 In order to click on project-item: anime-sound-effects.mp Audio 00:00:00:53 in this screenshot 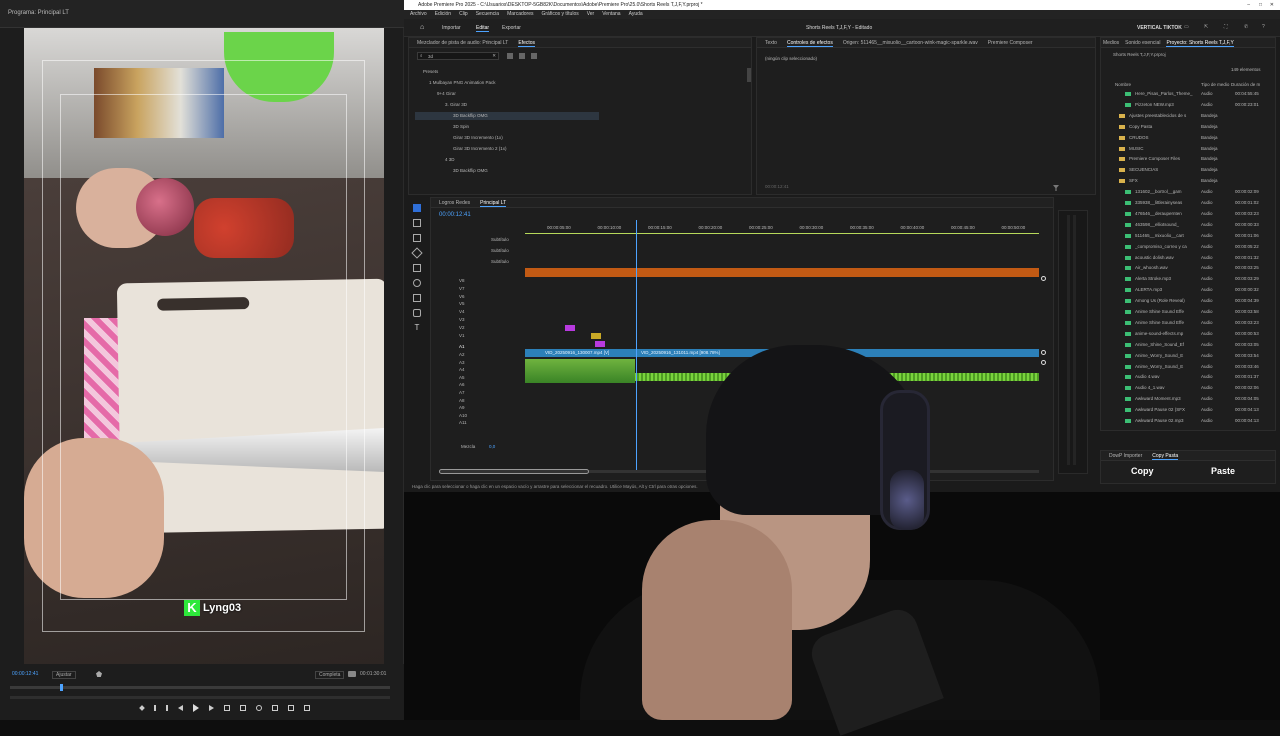, I will do `click(1186, 334)`.